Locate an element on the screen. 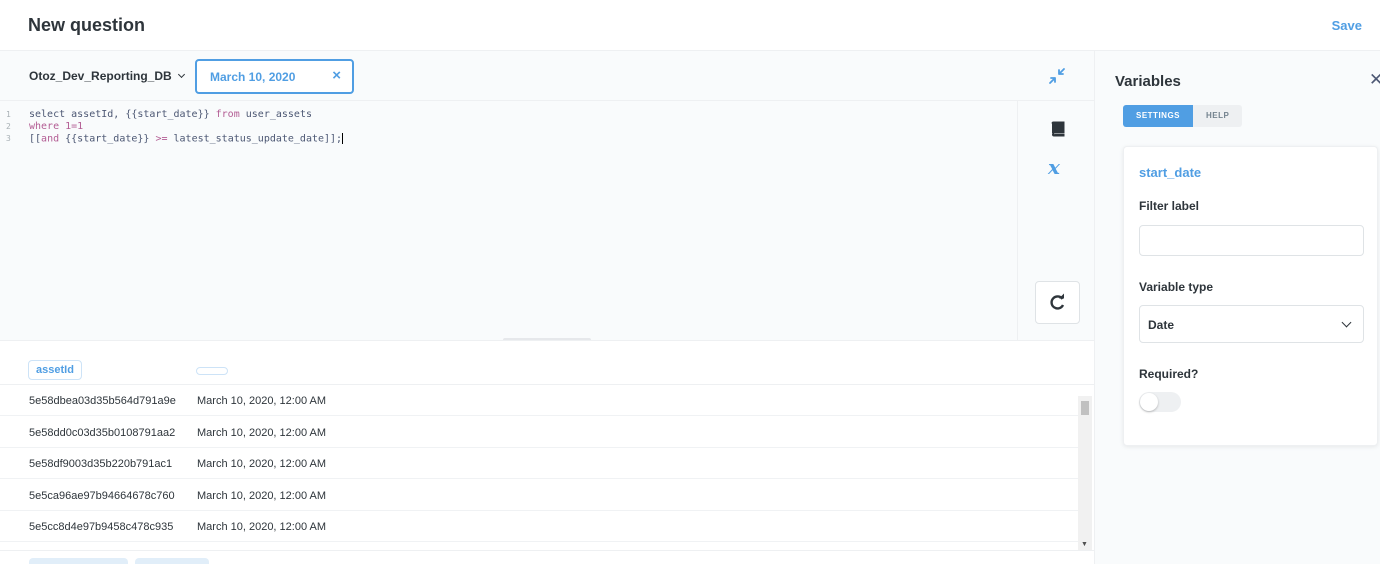  tab-settings: SETTINGS is located at coordinates (1158, 116).